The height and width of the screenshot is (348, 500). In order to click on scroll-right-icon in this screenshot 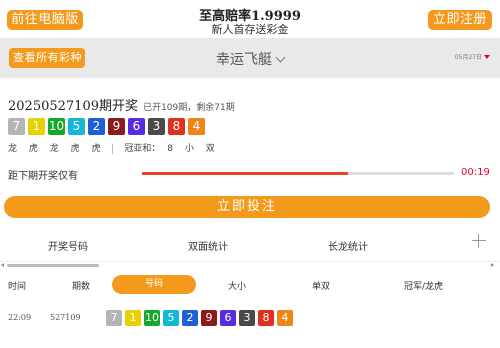, I will do `click(492, 265)`.